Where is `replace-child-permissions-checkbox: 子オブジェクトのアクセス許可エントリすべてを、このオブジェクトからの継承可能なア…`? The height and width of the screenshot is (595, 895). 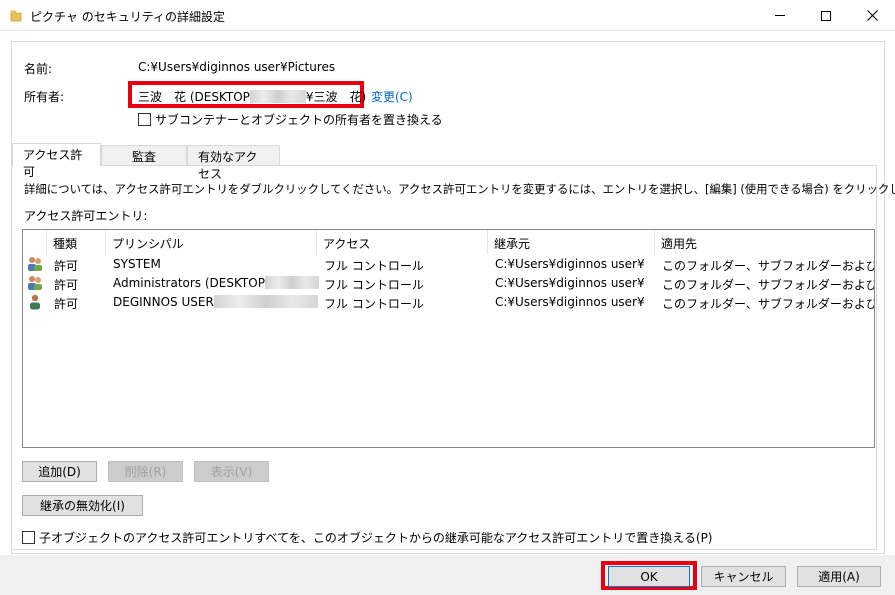
replace-child-permissions-checkbox: 子オブジェクトのアクセス許可エントリすべてを、このオブジェクトからの継承可能なア… is located at coordinates (367, 537).